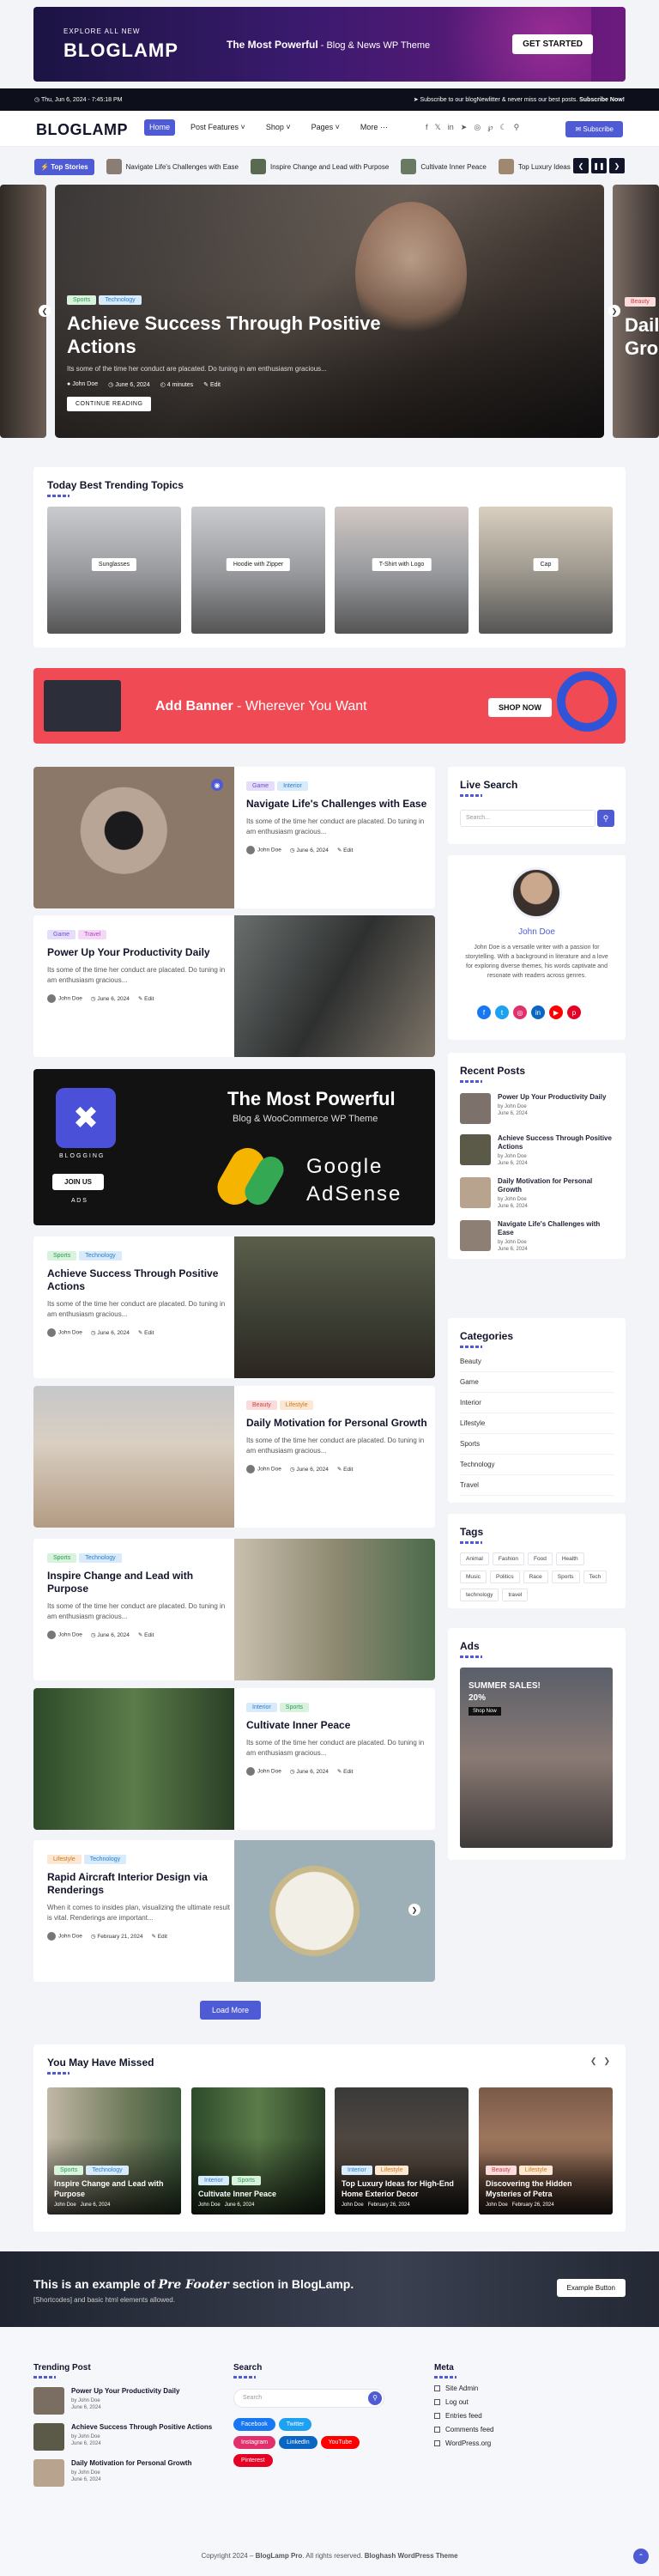 Image resolution: width=659 pixels, height=2576 pixels. I want to click on site-logo: BLOGLAMP, so click(82, 130).